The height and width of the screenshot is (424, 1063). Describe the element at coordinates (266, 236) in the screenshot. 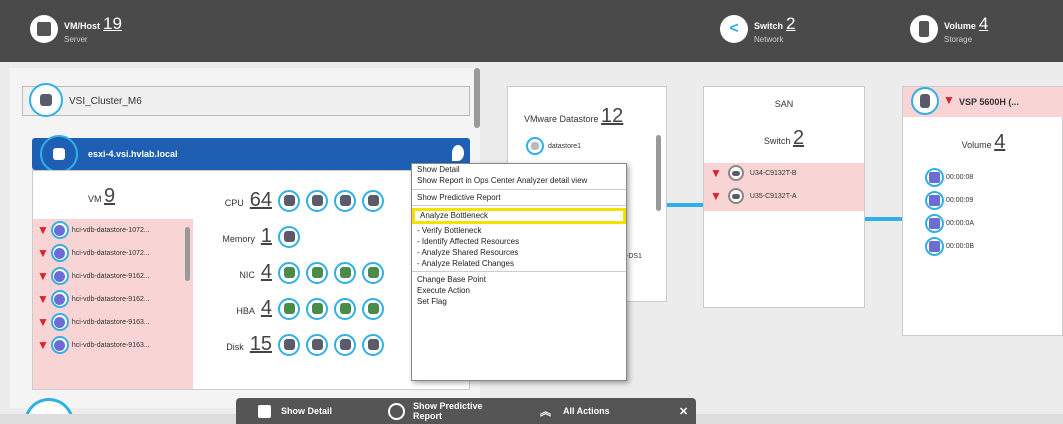

I see `resource-count: 1` at that location.